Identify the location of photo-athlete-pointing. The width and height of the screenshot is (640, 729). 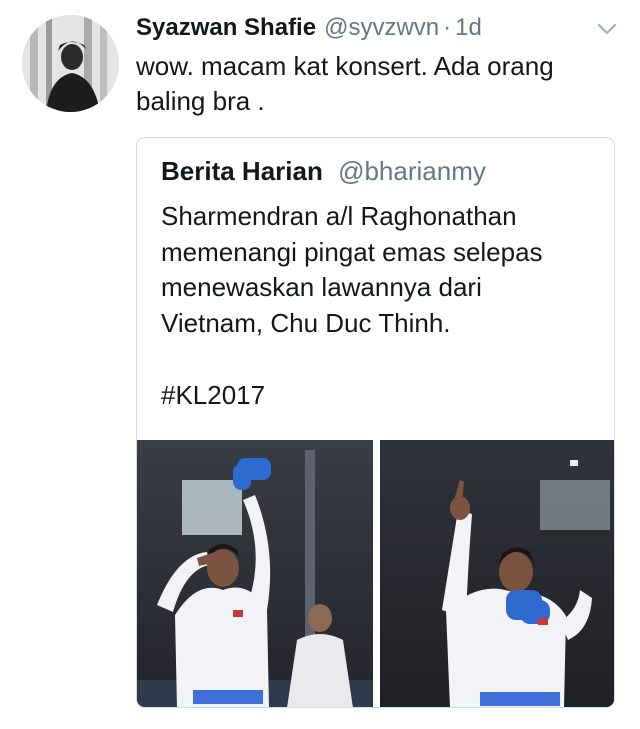
(497, 573).